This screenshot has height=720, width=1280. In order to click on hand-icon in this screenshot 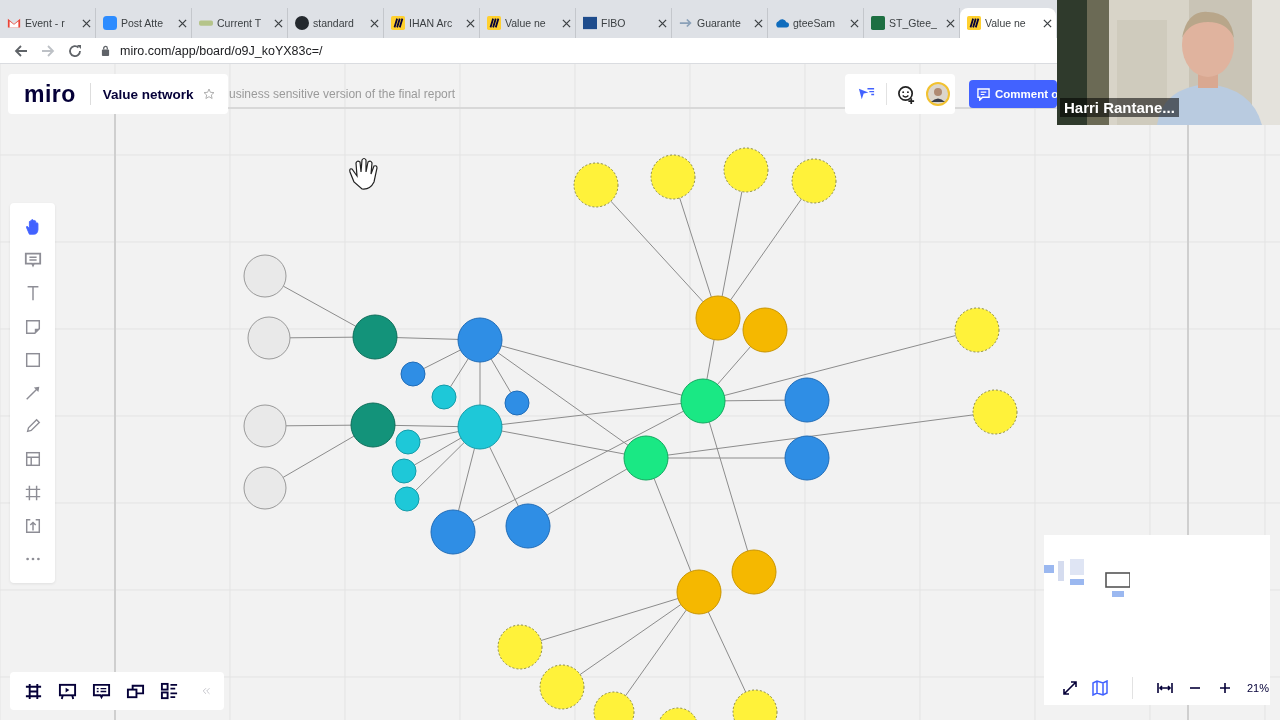, I will do `click(32, 227)`.